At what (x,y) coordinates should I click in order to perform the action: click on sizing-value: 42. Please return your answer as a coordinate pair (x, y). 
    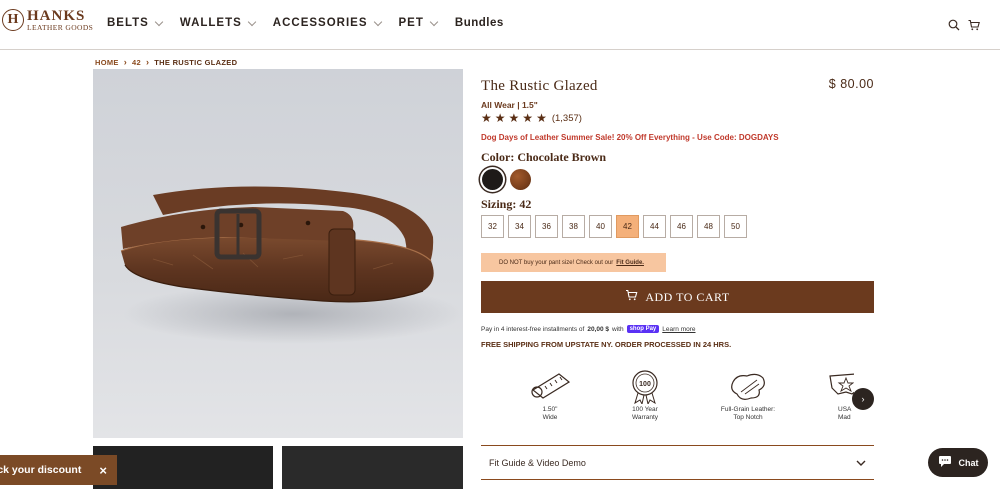
    Looking at the image, I should click on (525, 204).